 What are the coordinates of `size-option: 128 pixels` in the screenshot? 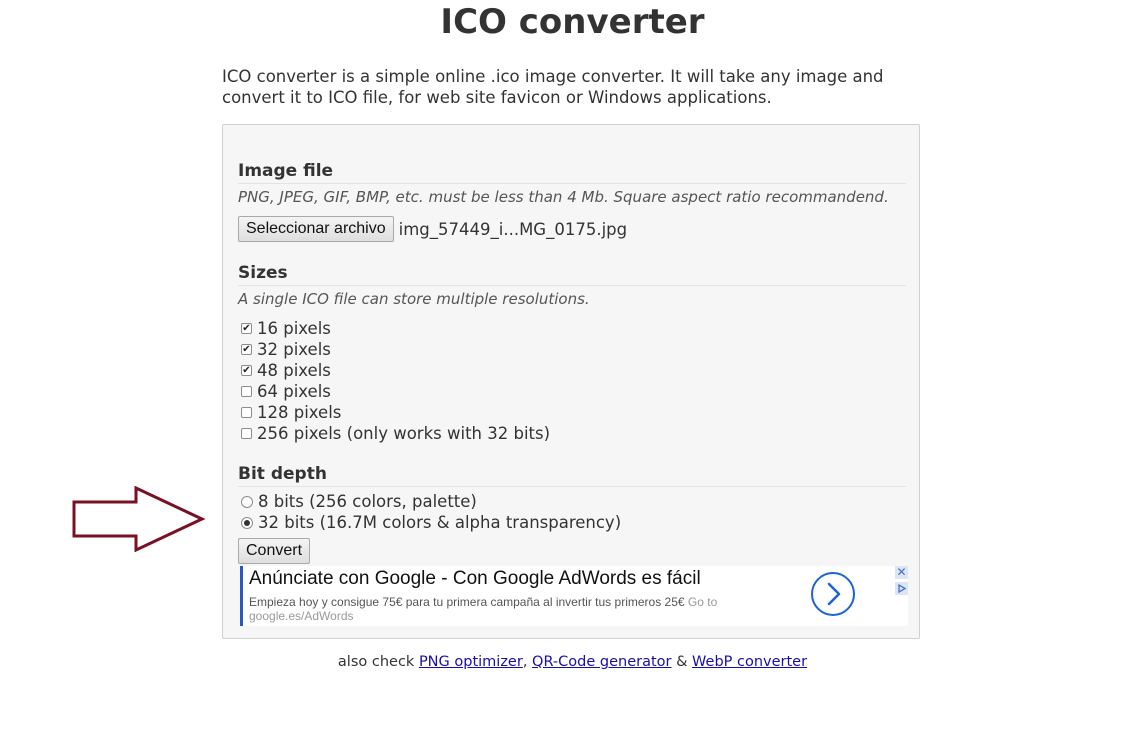 It's located at (291, 412).